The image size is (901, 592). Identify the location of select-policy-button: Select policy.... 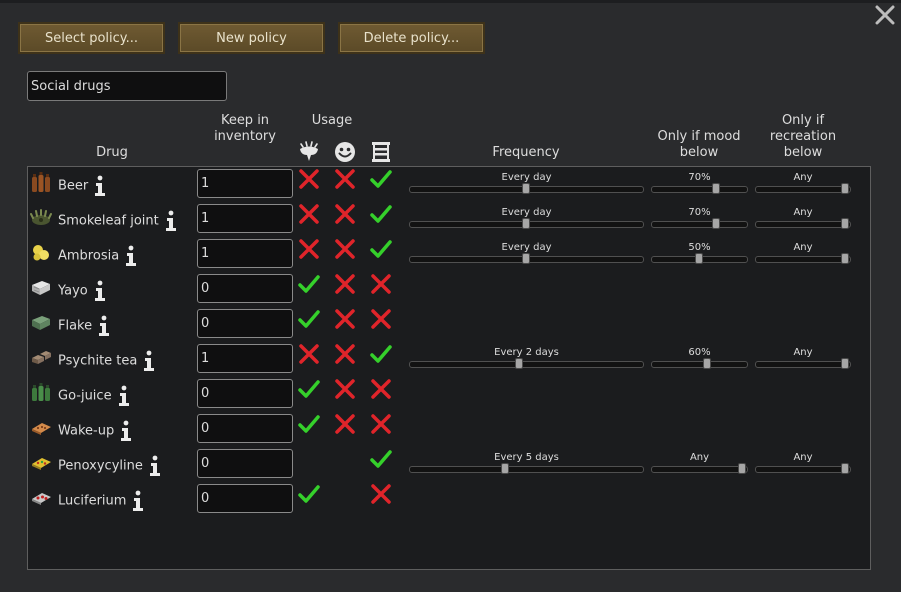
(91, 38).